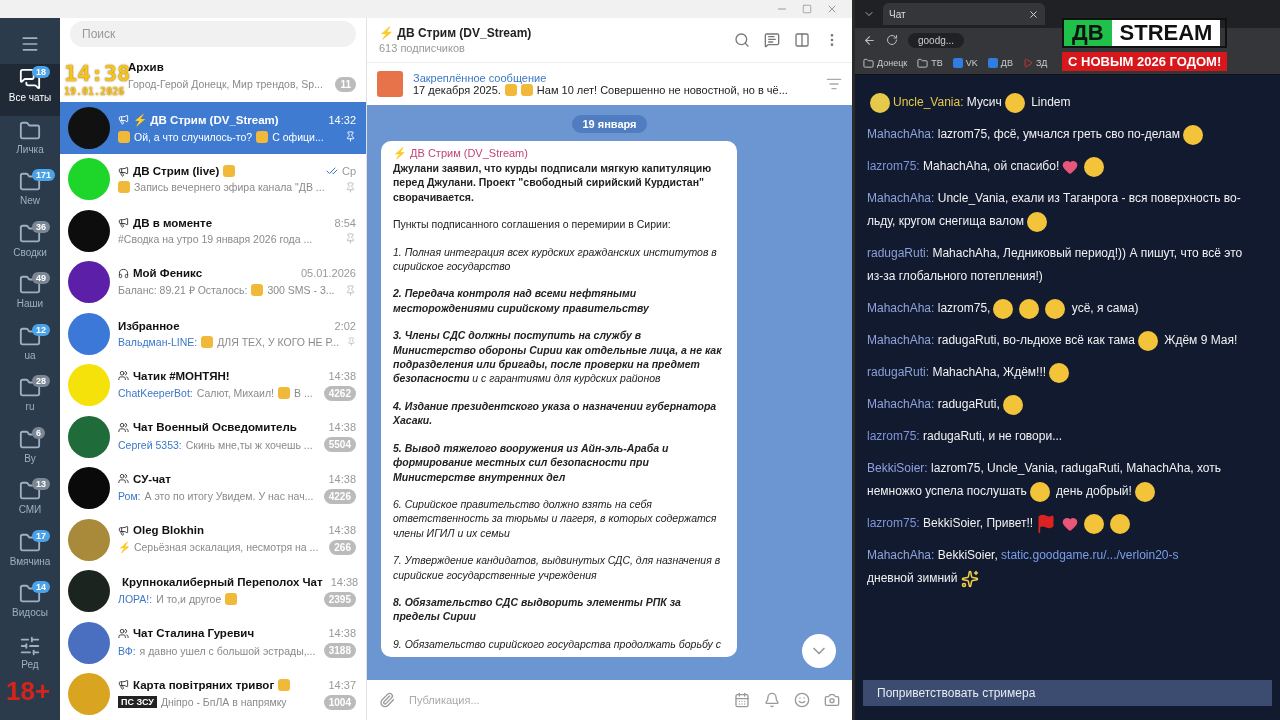 The height and width of the screenshot is (720, 1280). What do you see at coordinates (802, 700) in the screenshot?
I see `smiley-icon` at bounding box center [802, 700].